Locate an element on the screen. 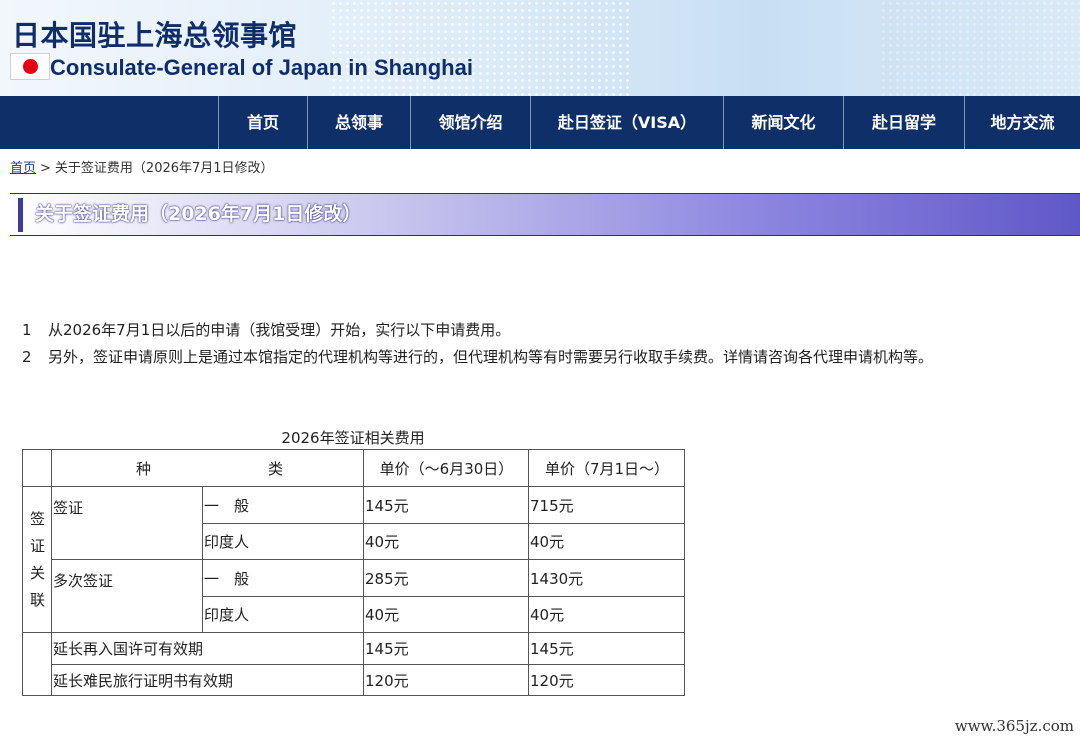 The width and height of the screenshot is (1080, 743). multi-visa-indian-old-price: 40元 is located at coordinates (446, 614).